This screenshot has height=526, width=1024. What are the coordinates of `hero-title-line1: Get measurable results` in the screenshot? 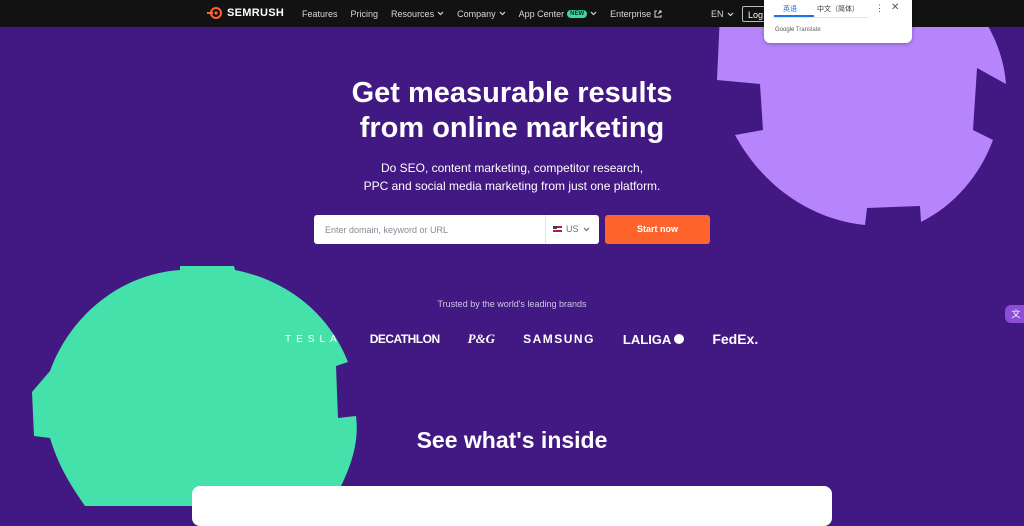 It's located at (512, 93).